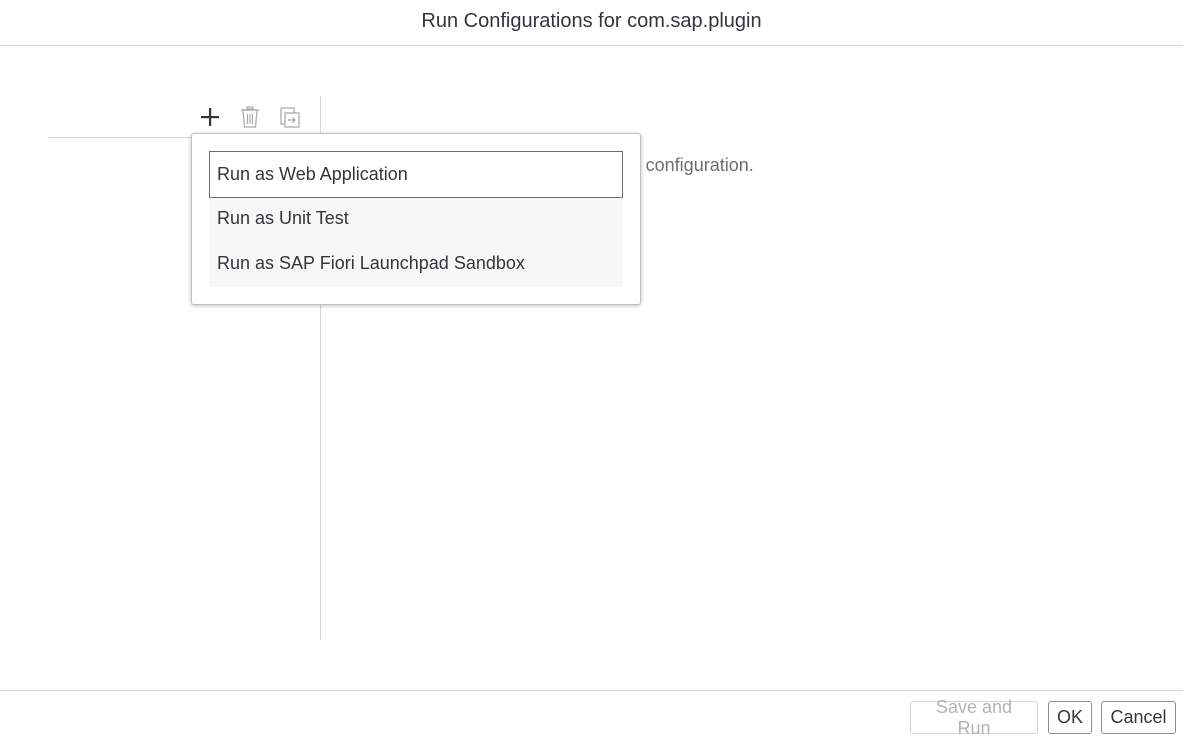  I want to click on dialog-title: Run Configurations for com.sap.plugin, so click(591, 21).